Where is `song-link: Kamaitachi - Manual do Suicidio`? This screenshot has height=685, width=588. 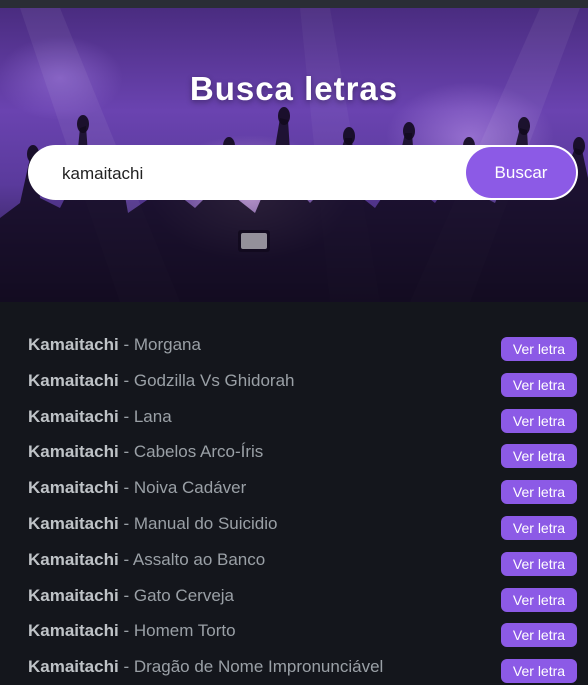 song-link: Kamaitachi - Manual do Suicidio is located at coordinates (153, 524).